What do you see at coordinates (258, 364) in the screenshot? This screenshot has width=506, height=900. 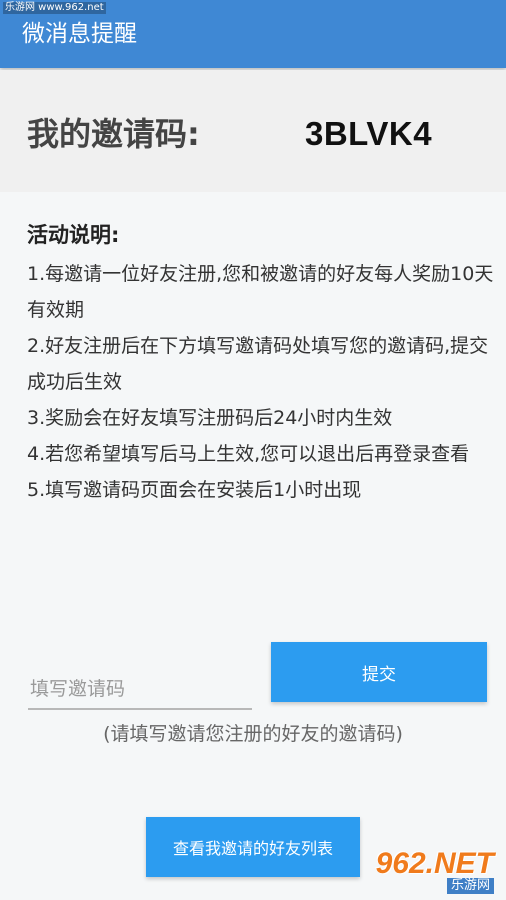 I see `rule-item-2: 2.好友注册后在下方填写邀请码处填写您的邀请码,提交成功后生效` at bounding box center [258, 364].